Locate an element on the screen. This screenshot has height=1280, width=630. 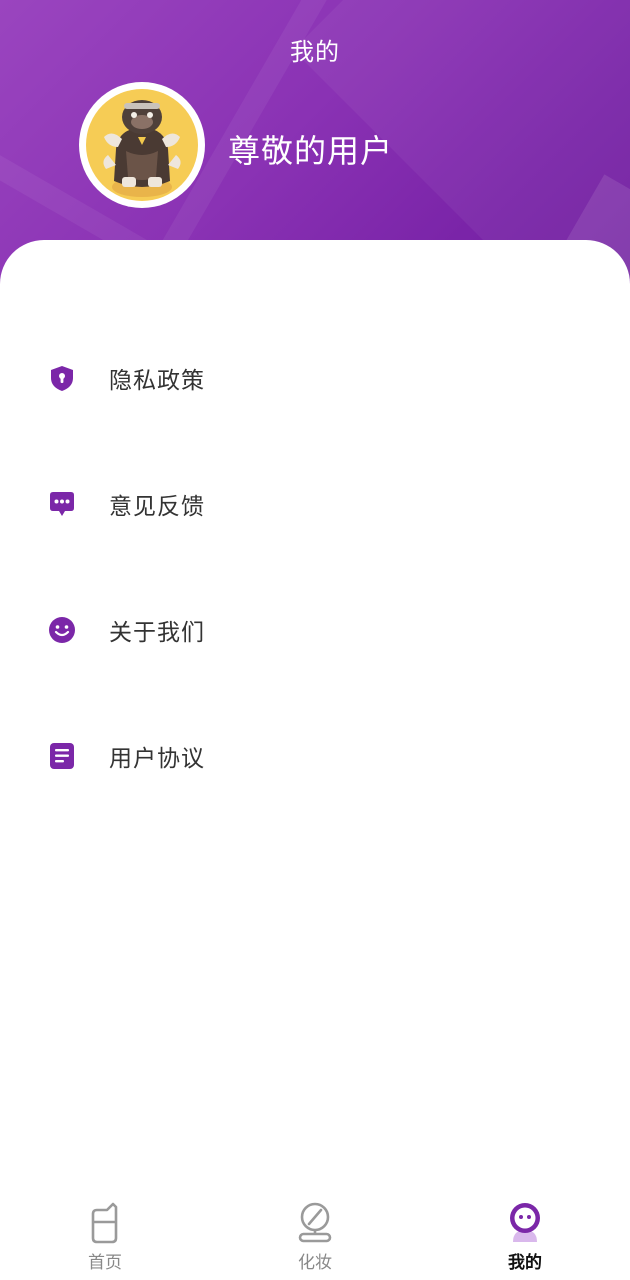
menu-item-user-agreement: 用户协议 is located at coordinates (315, 756).